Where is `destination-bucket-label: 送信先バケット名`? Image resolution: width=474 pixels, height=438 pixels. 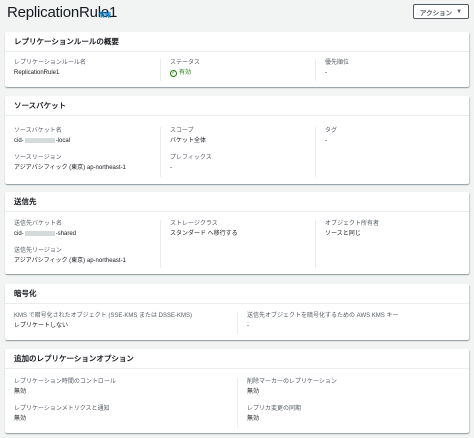 destination-bucket-label: 送信先バケット名 is located at coordinates (38, 224).